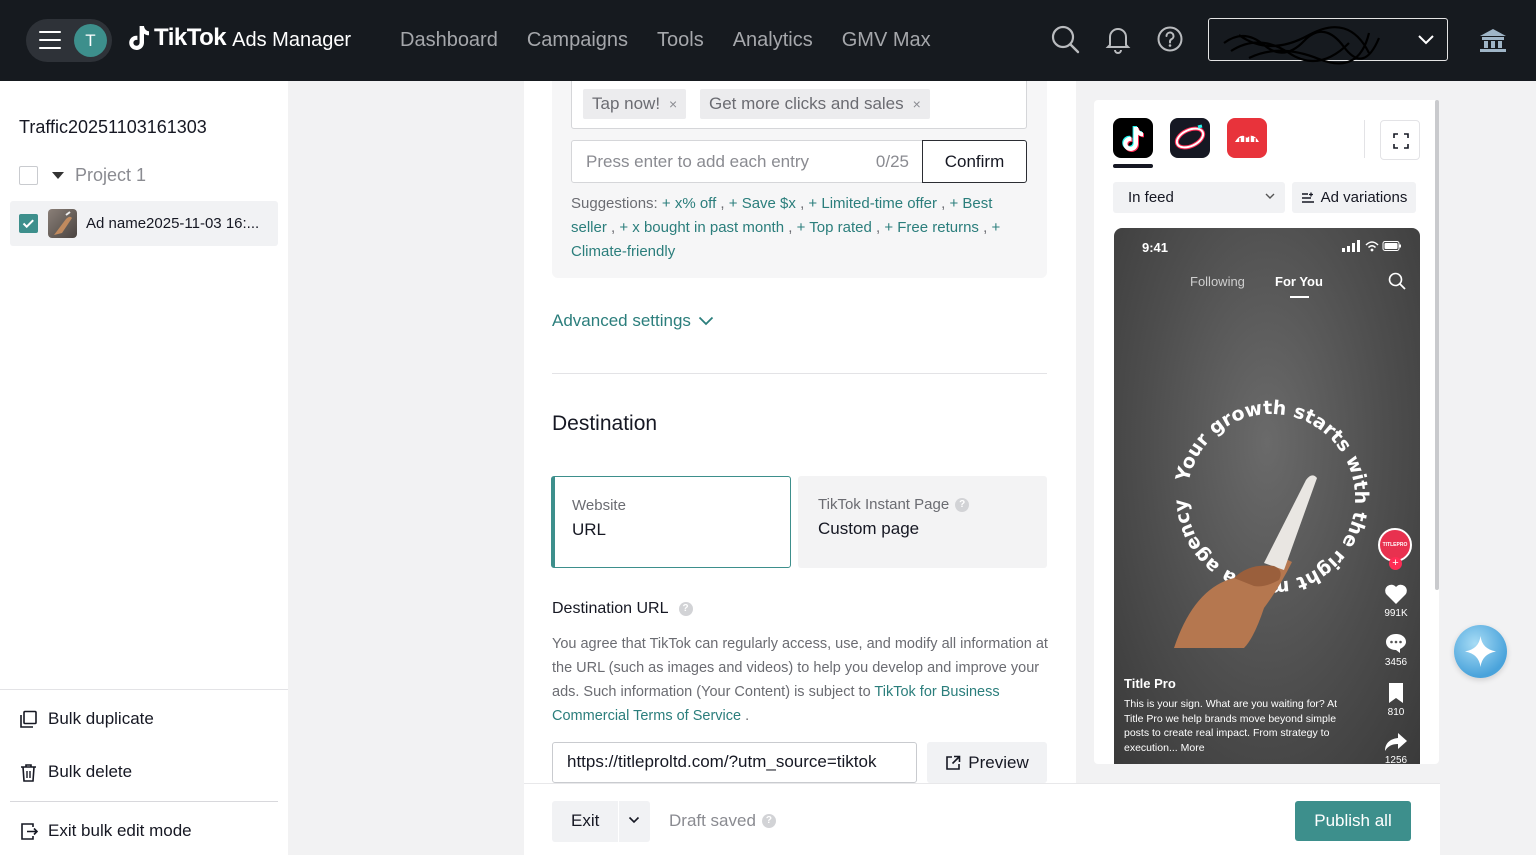  I want to click on brand-logo: TikTok Ads Manager, so click(239, 38).